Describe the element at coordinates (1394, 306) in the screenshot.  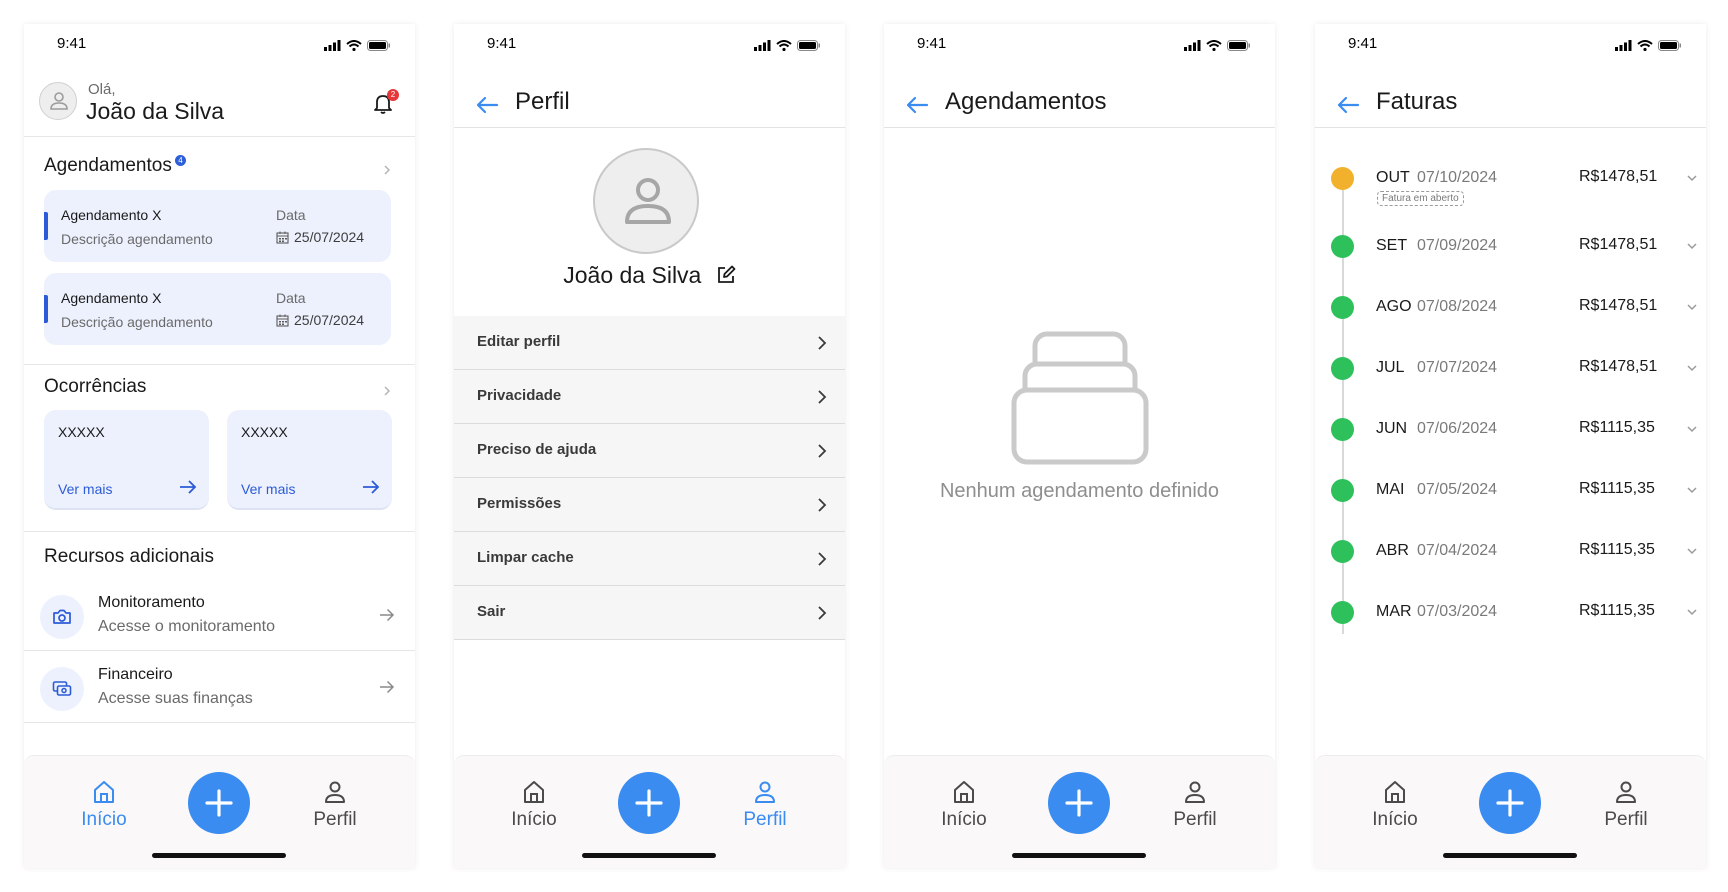
I see `fatura-month: AGO` at that location.